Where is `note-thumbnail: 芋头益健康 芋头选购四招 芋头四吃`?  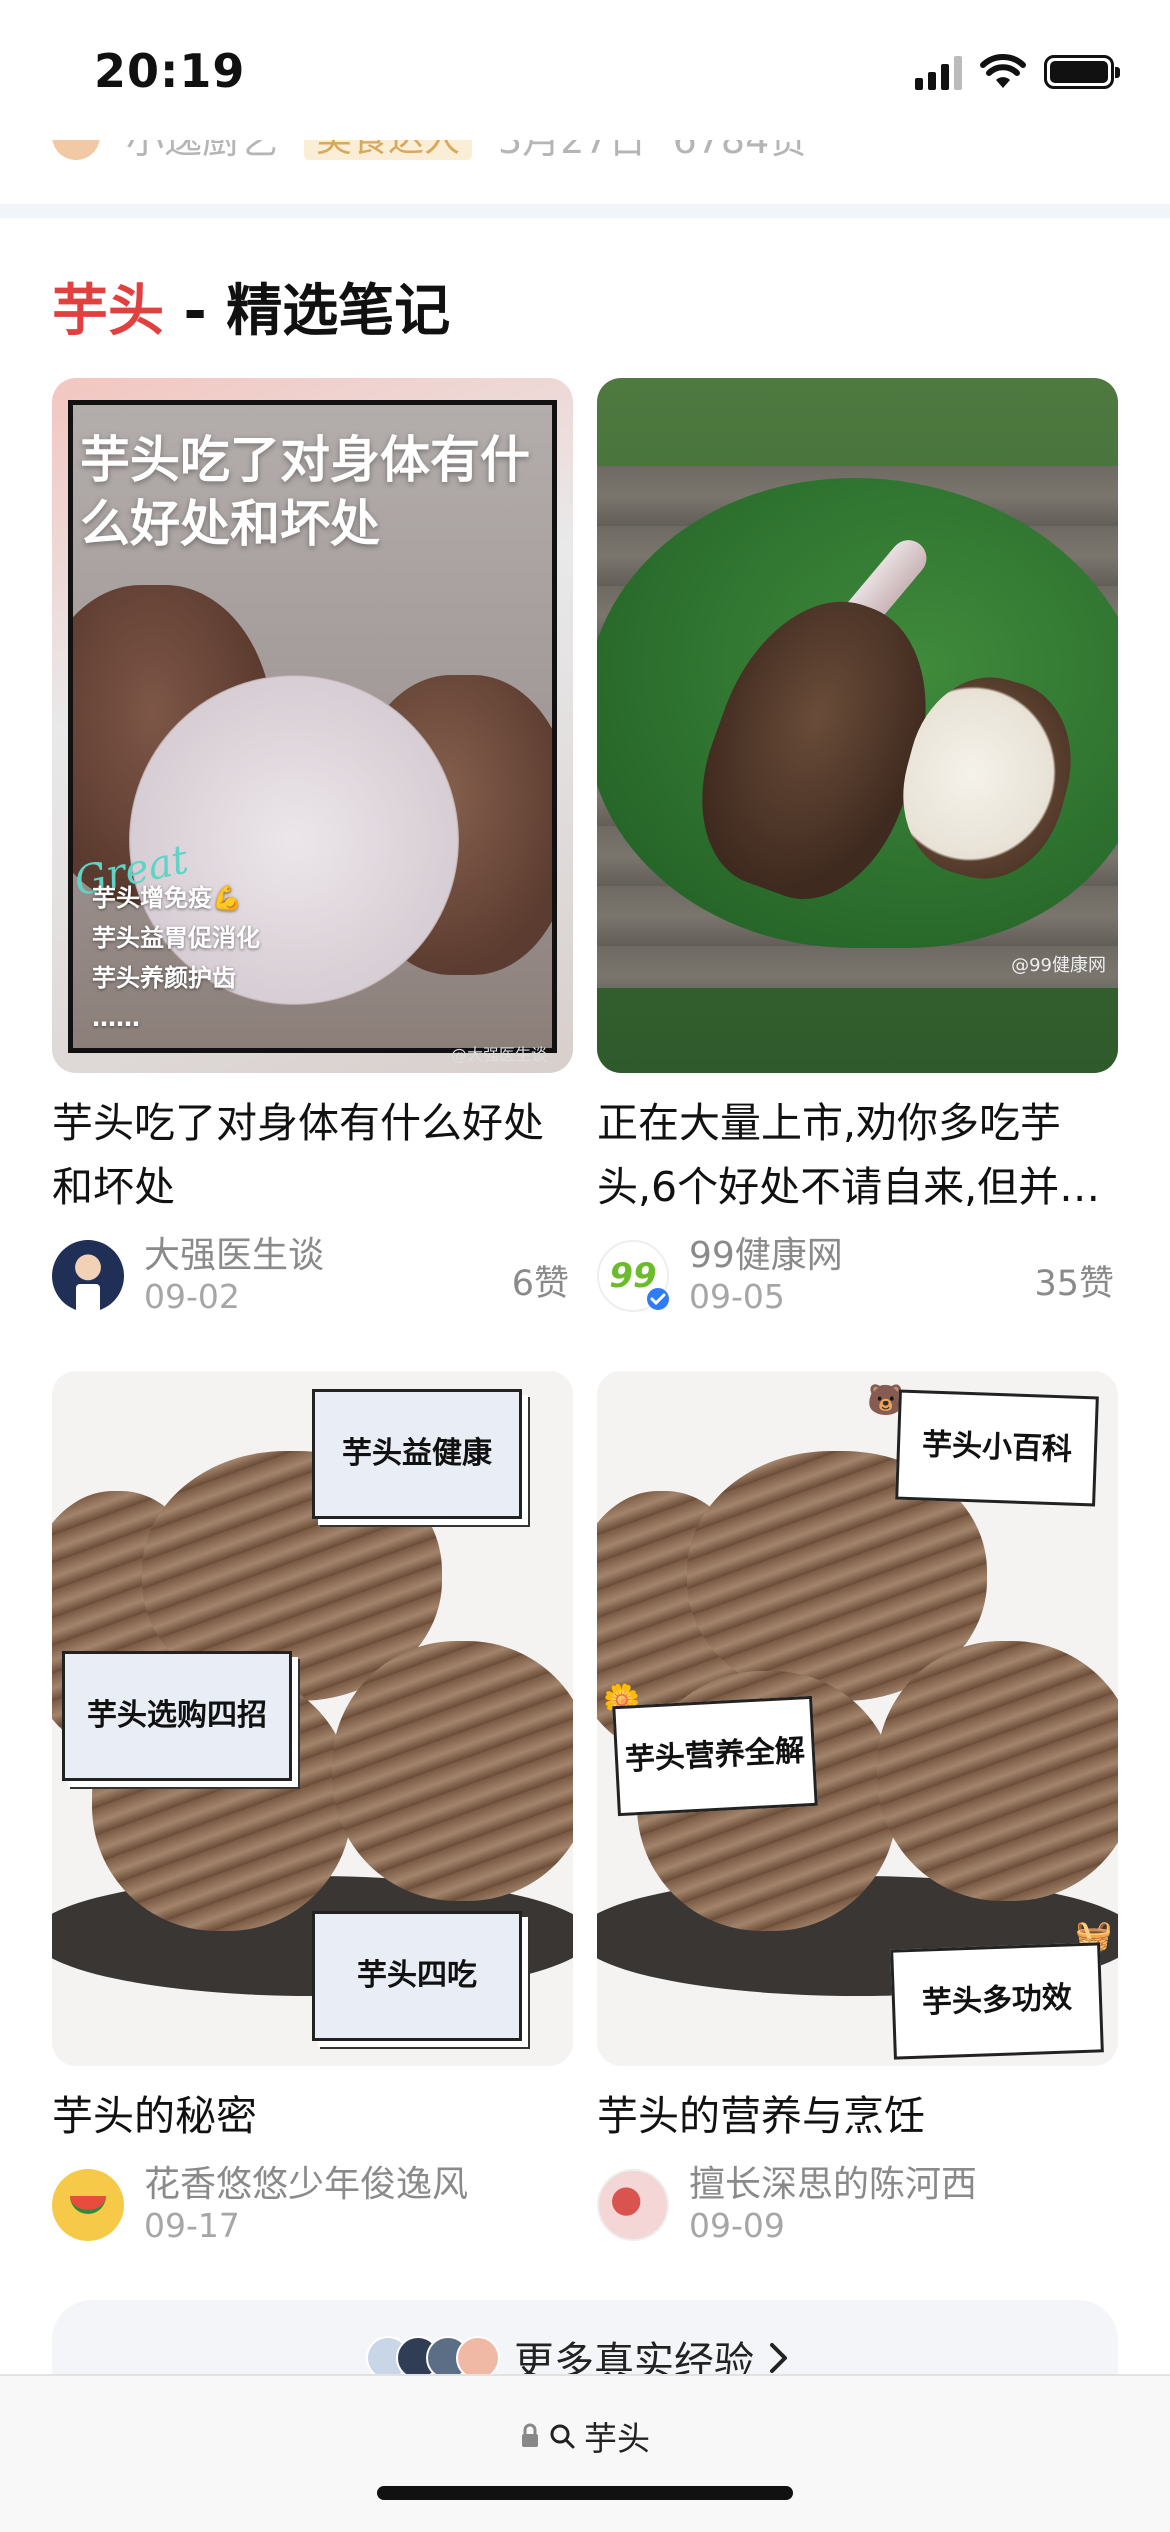
note-thumbnail: 芋头益健康 芋头选购四招 芋头四吃 is located at coordinates (312, 1718).